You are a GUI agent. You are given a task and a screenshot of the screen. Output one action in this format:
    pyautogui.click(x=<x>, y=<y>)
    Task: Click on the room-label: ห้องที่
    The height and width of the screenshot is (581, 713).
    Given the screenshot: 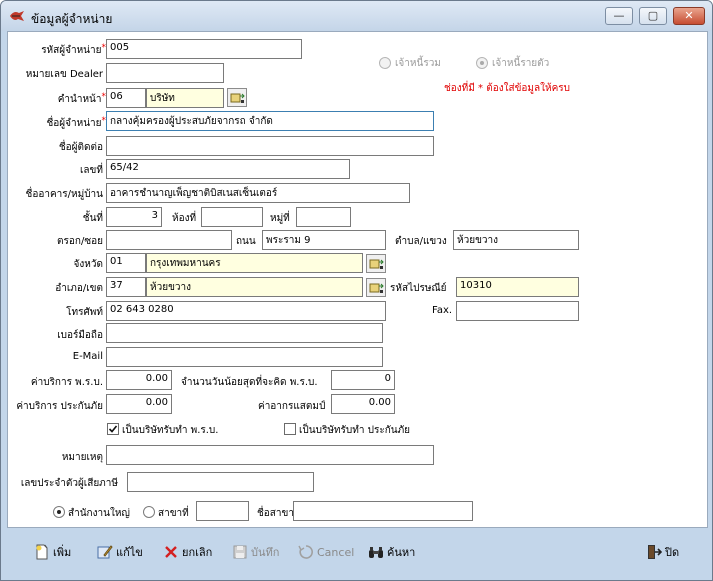 What is the action you would take?
    pyautogui.click(x=184, y=218)
    